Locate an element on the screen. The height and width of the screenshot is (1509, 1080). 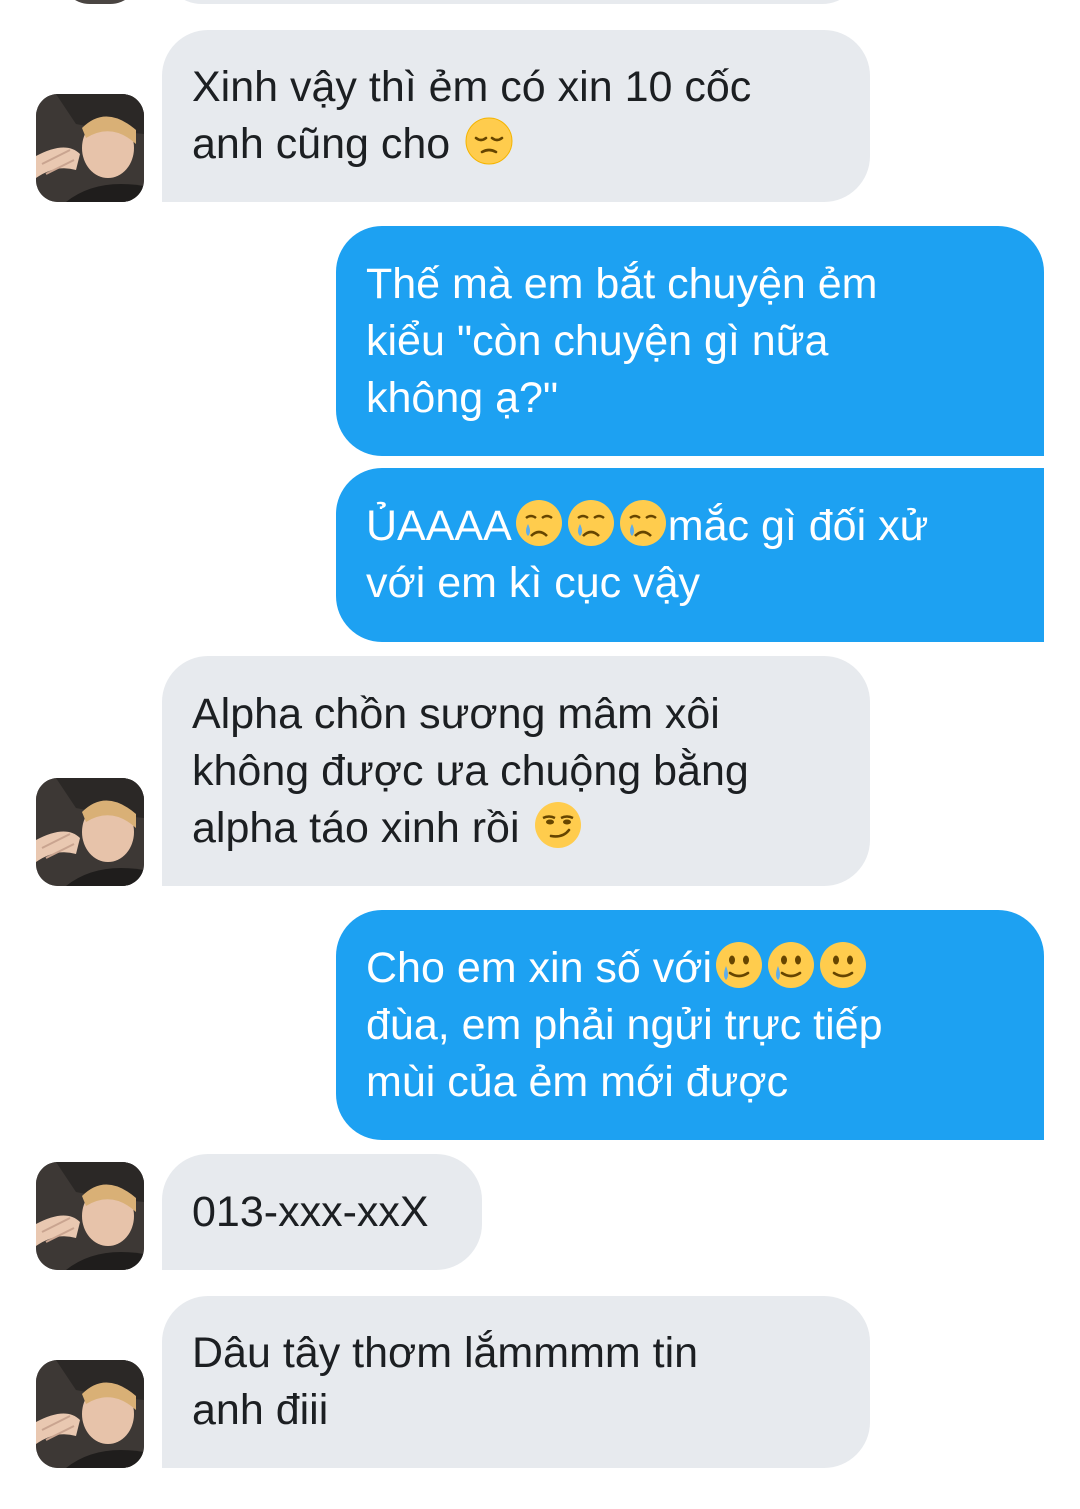
message-line: Dâu tây thơm lắmmmm tin is located at coordinates (445, 1353).